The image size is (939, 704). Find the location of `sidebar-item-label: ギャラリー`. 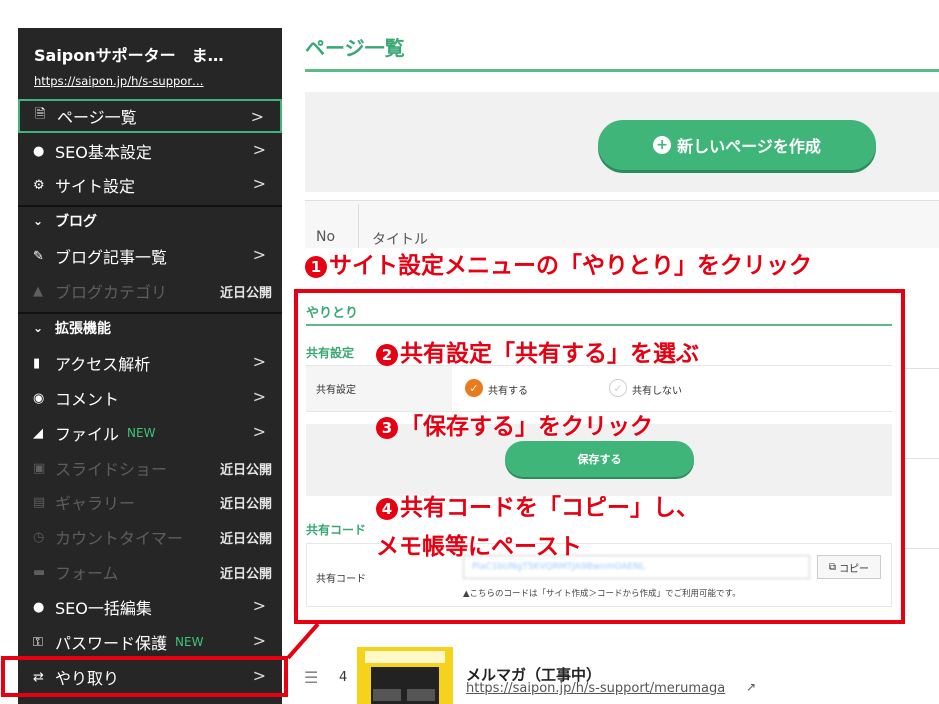

sidebar-item-label: ギャラリー is located at coordinates (95, 503).